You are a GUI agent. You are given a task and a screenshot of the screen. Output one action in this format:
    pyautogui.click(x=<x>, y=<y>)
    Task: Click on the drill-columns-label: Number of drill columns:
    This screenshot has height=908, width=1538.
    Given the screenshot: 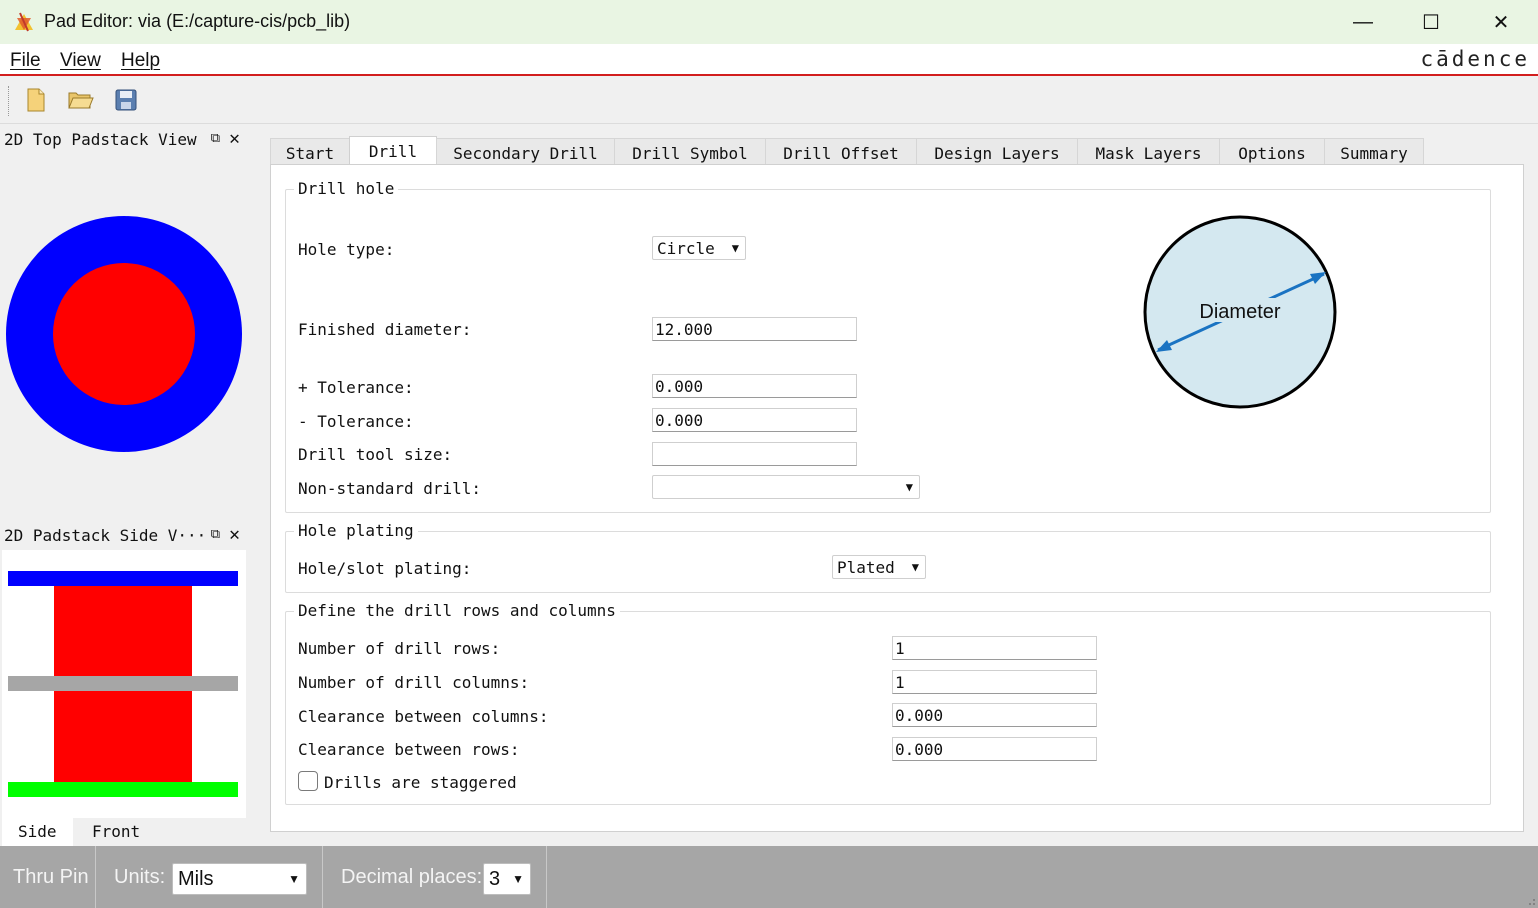 What is the action you would take?
    pyautogui.click(x=414, y=682)
    